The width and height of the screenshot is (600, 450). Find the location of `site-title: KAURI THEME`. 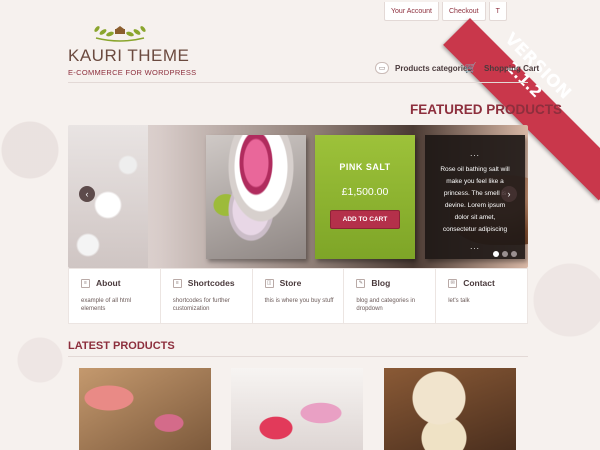

site-title: KAURI THEME is located at coordinates (129, 55).